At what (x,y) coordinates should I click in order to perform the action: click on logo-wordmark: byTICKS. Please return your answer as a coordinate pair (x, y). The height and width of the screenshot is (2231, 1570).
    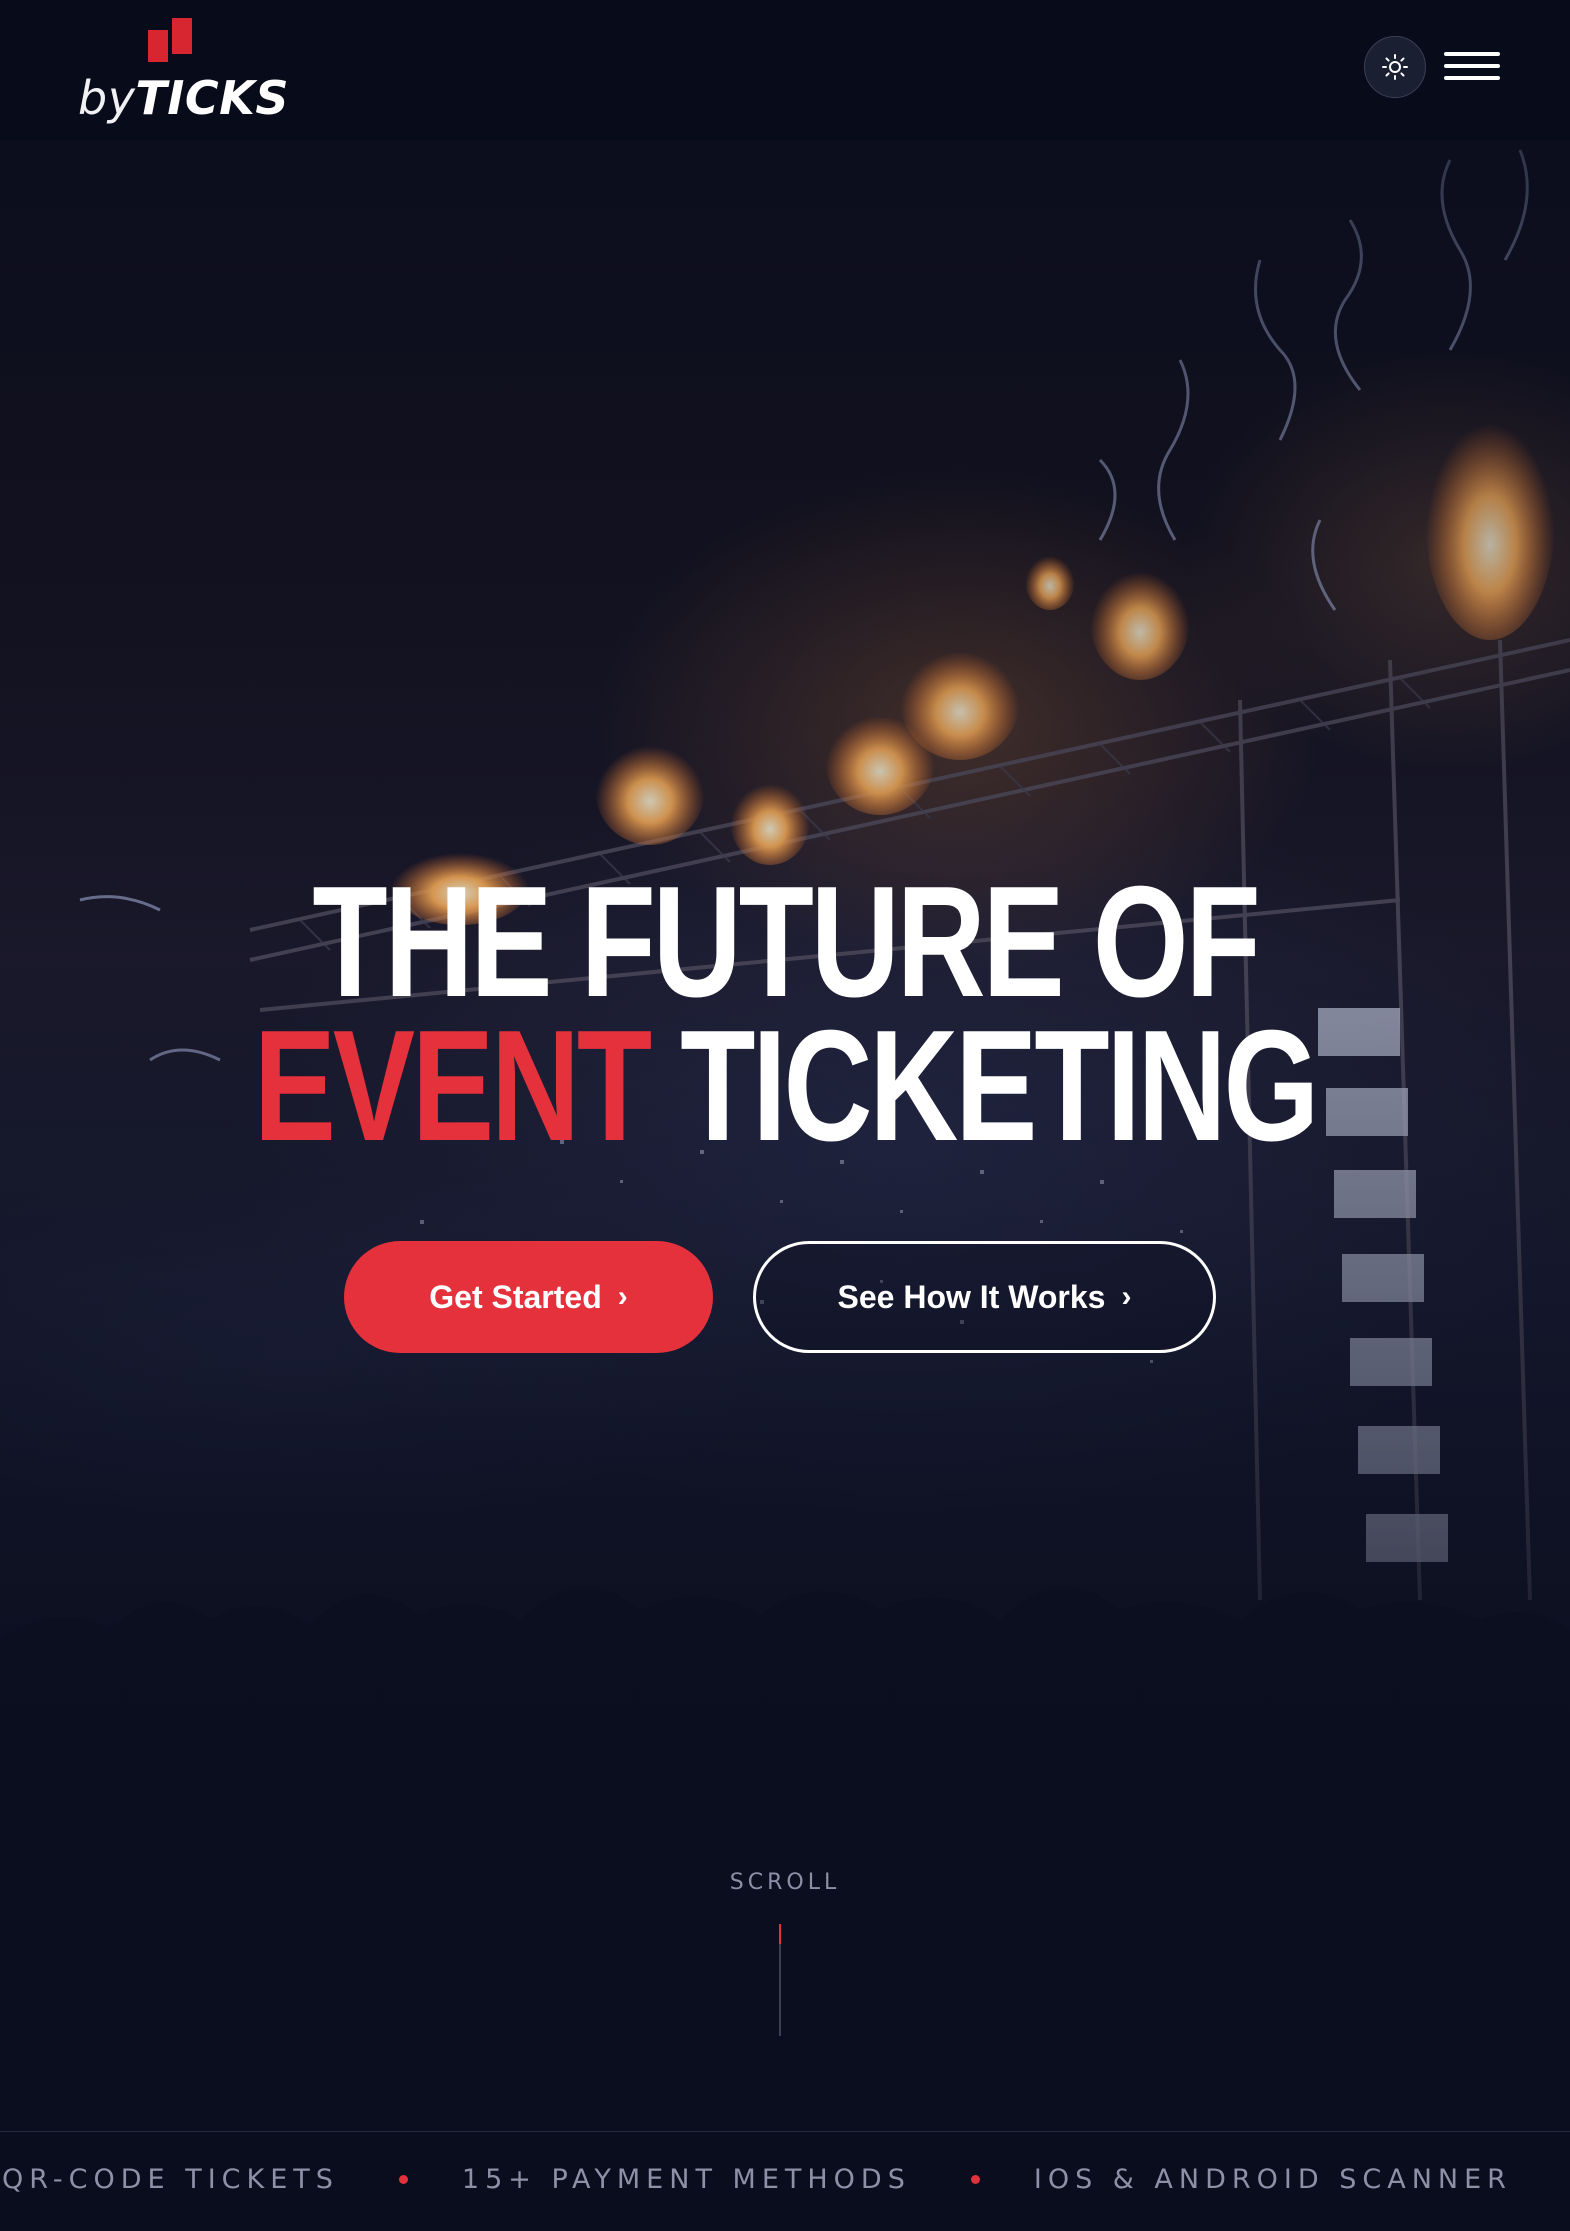
    Looking at the image, I should click on (183, 98).